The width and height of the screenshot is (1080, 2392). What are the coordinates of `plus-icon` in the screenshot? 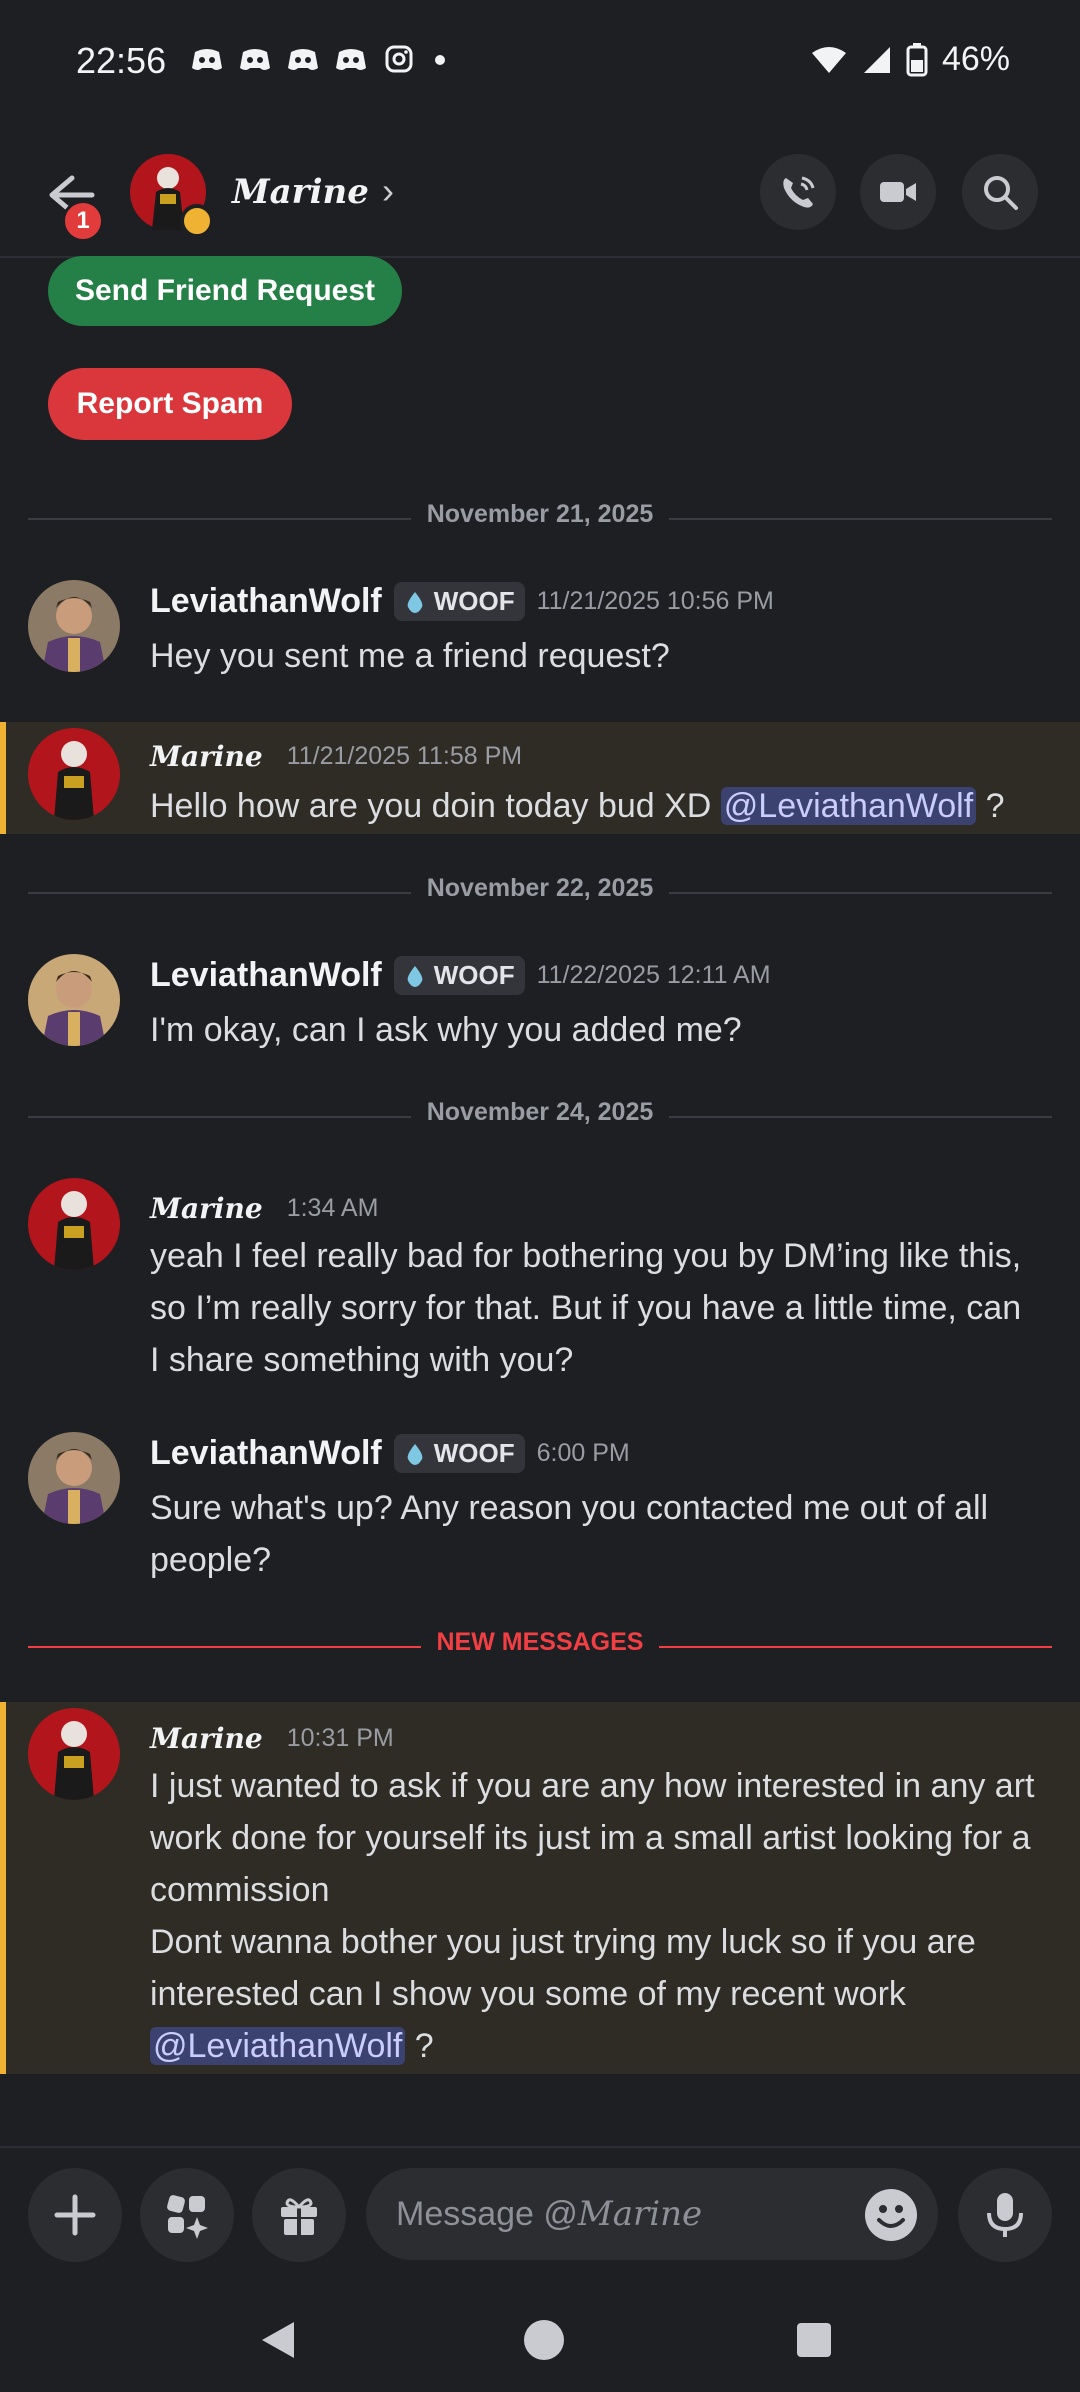 It's located at (75, 2215).